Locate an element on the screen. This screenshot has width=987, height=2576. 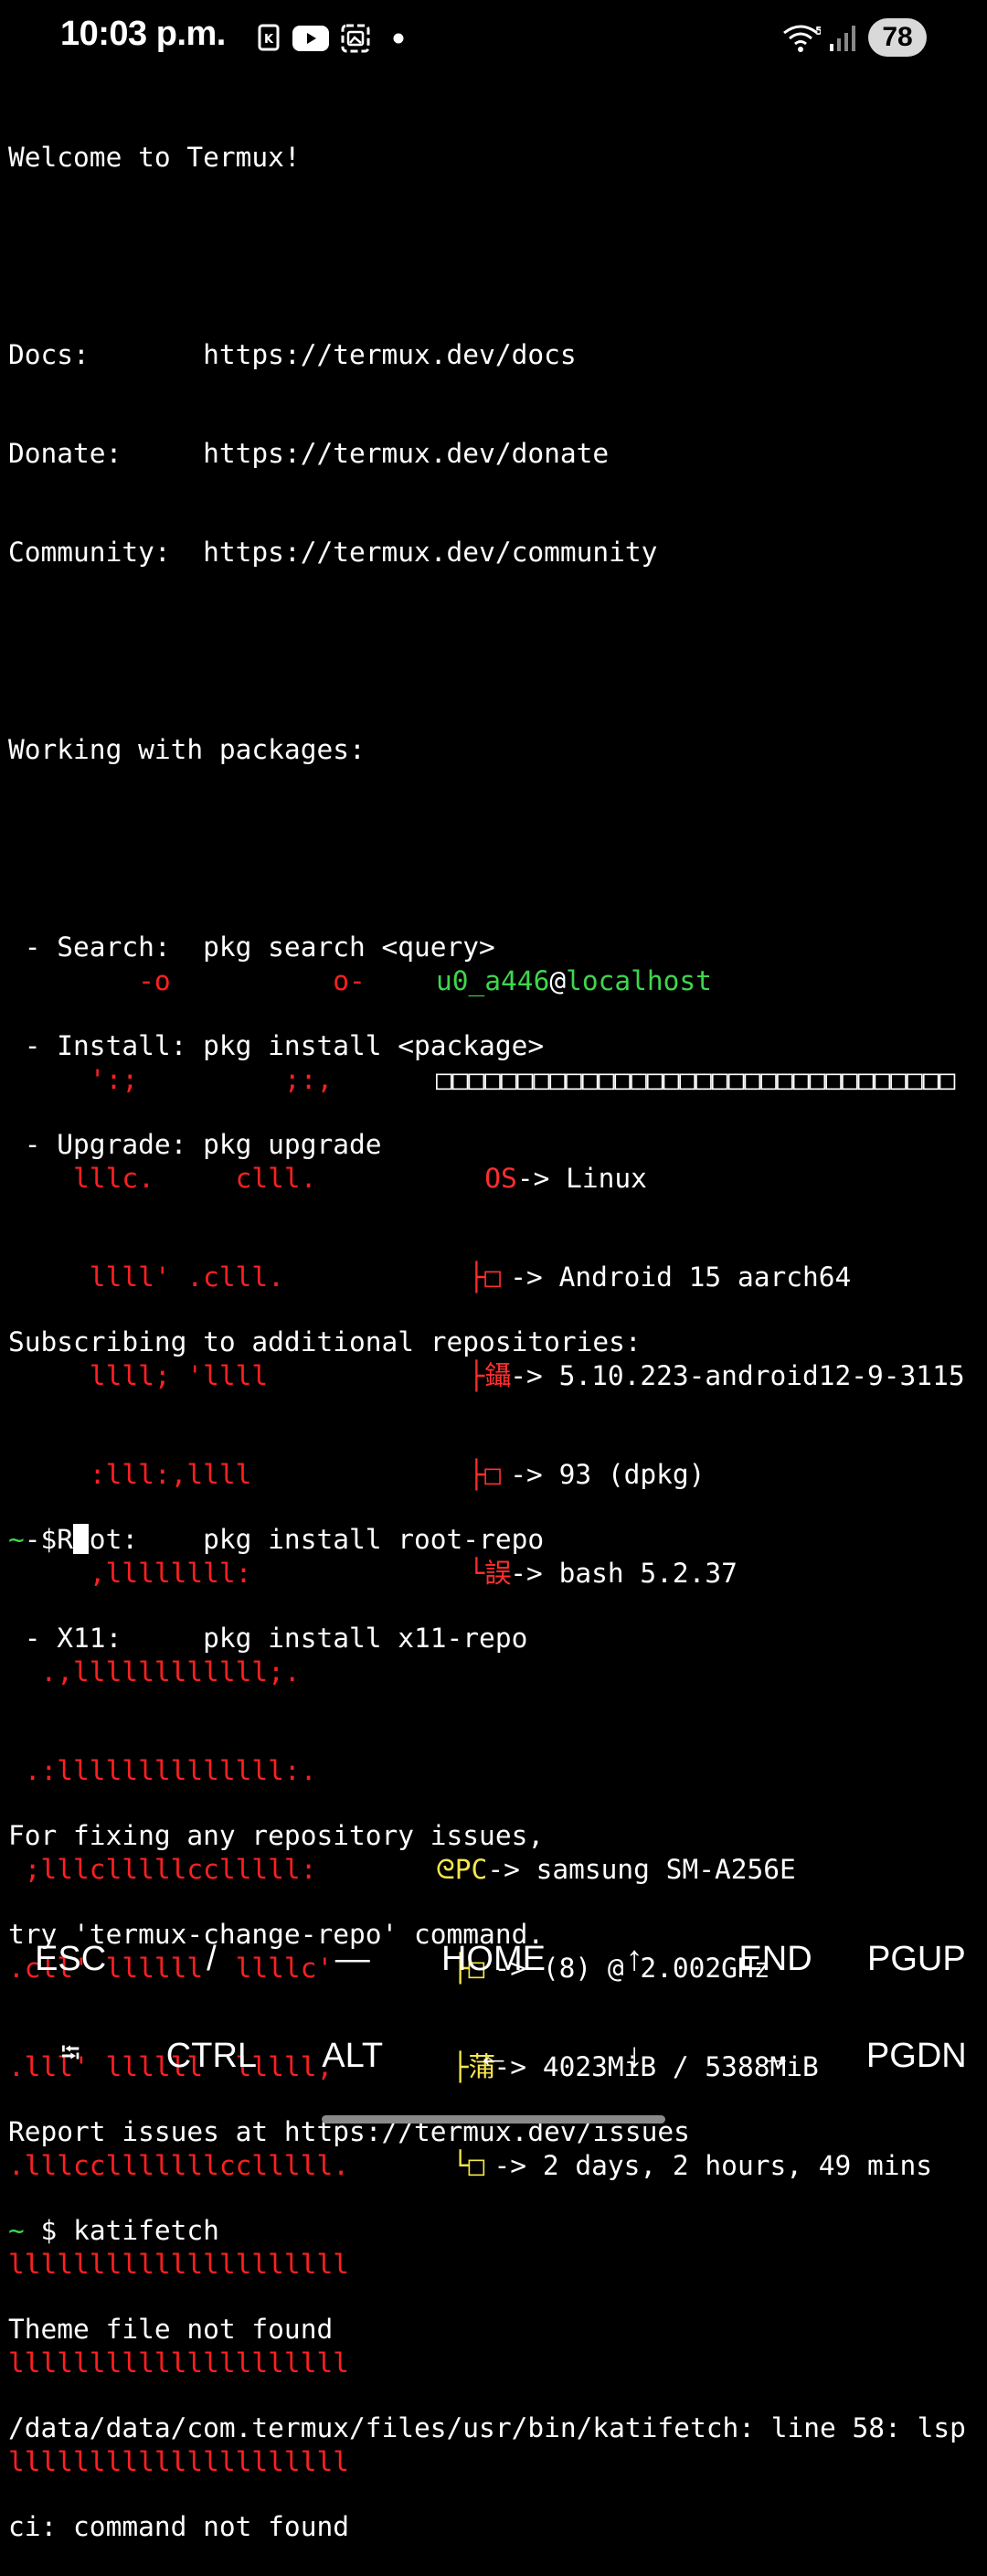
down-arrow-key: ↓ is located at coordinates (634, 2056).